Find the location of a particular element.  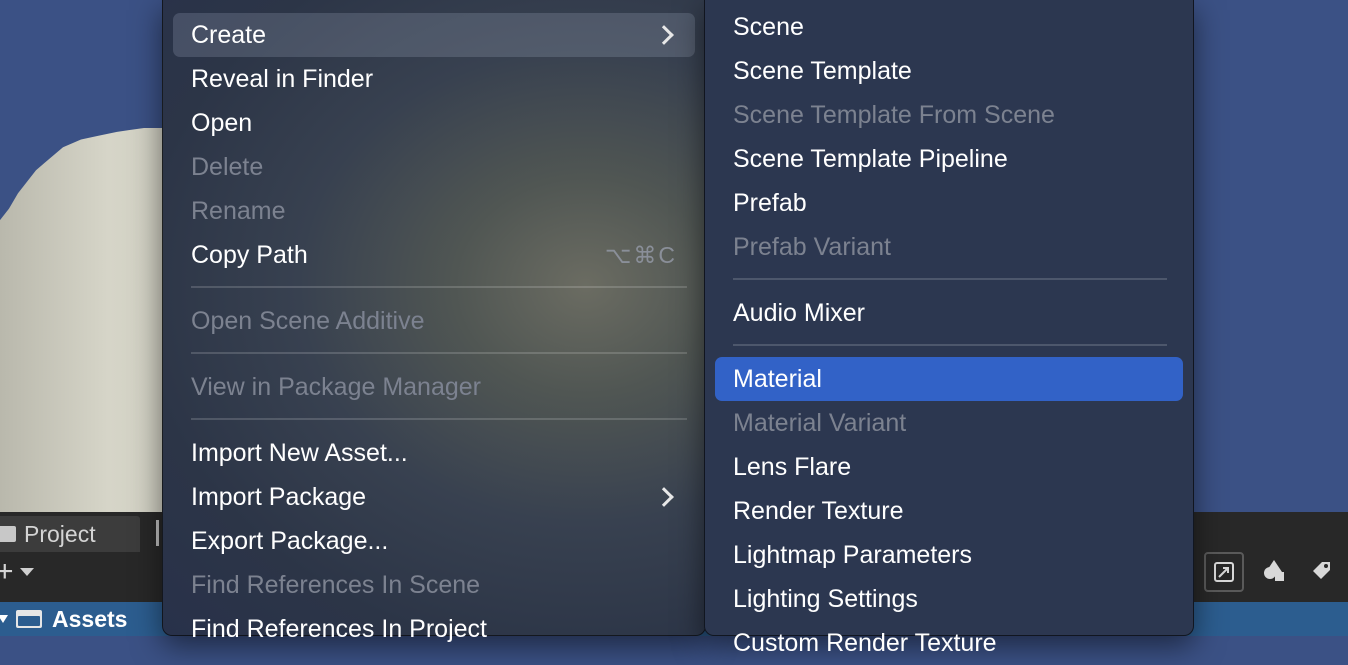

menu-item-label: Scene Template is located at coordinates (822, 70).